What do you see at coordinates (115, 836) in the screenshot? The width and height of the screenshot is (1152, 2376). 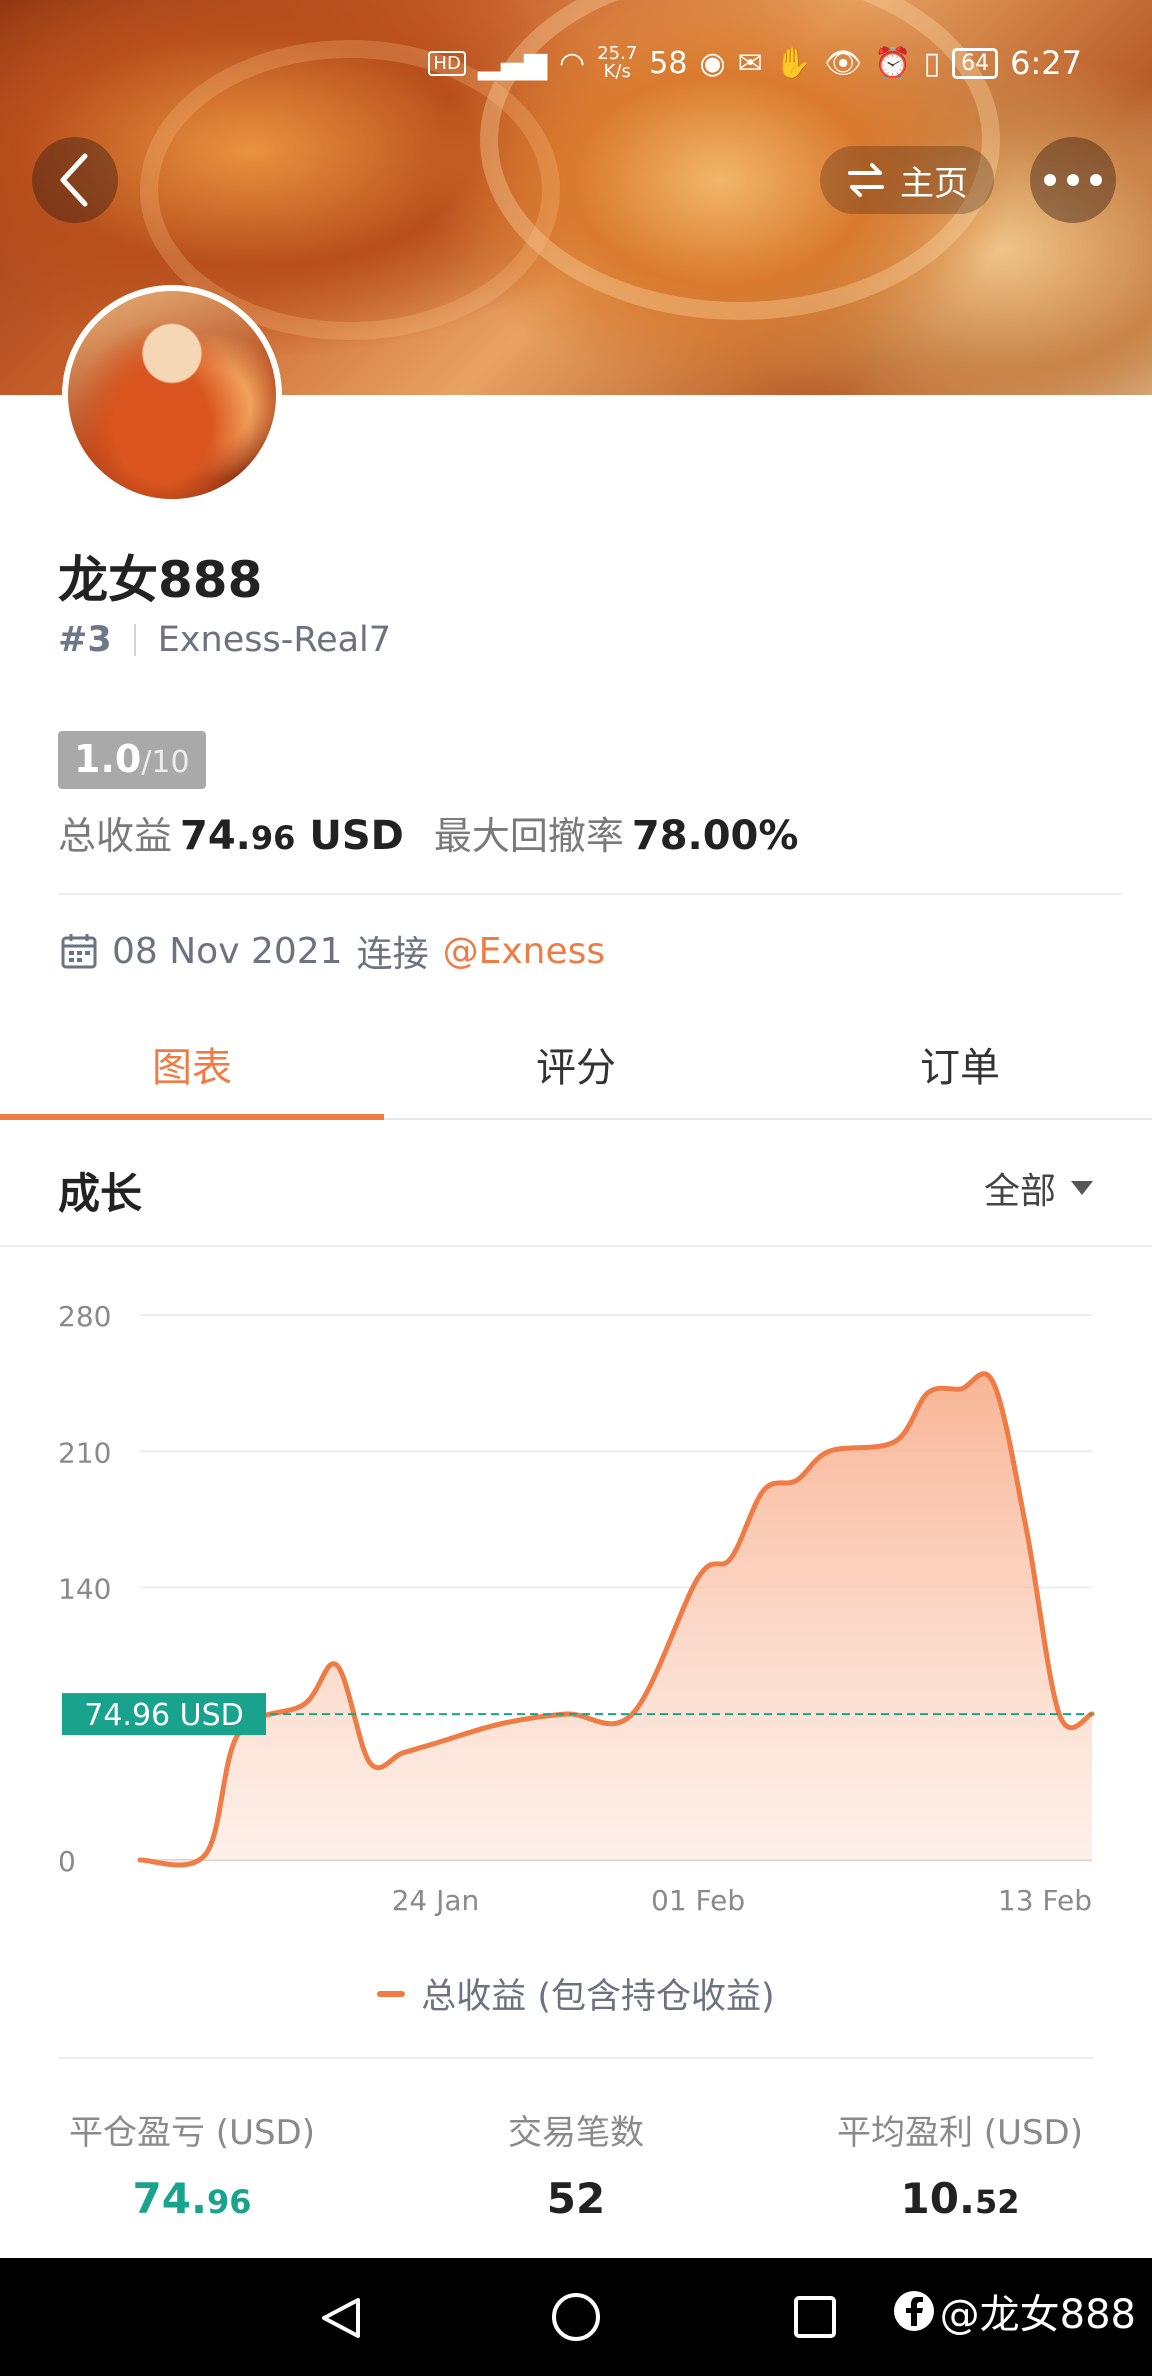 I see `total-profit-label: 总收益` at bounding box center [115, 836].